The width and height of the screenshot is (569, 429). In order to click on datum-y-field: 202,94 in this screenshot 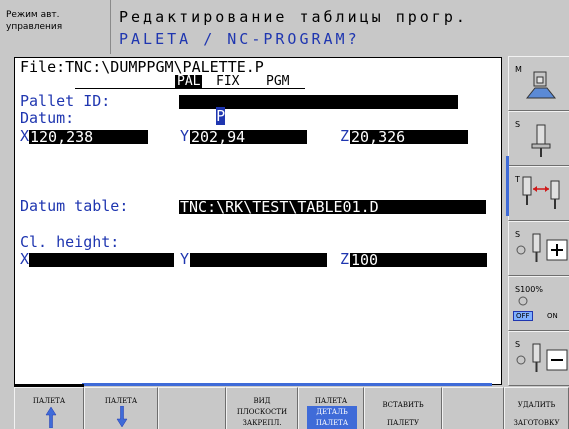, I will do `click(248, 137)`.